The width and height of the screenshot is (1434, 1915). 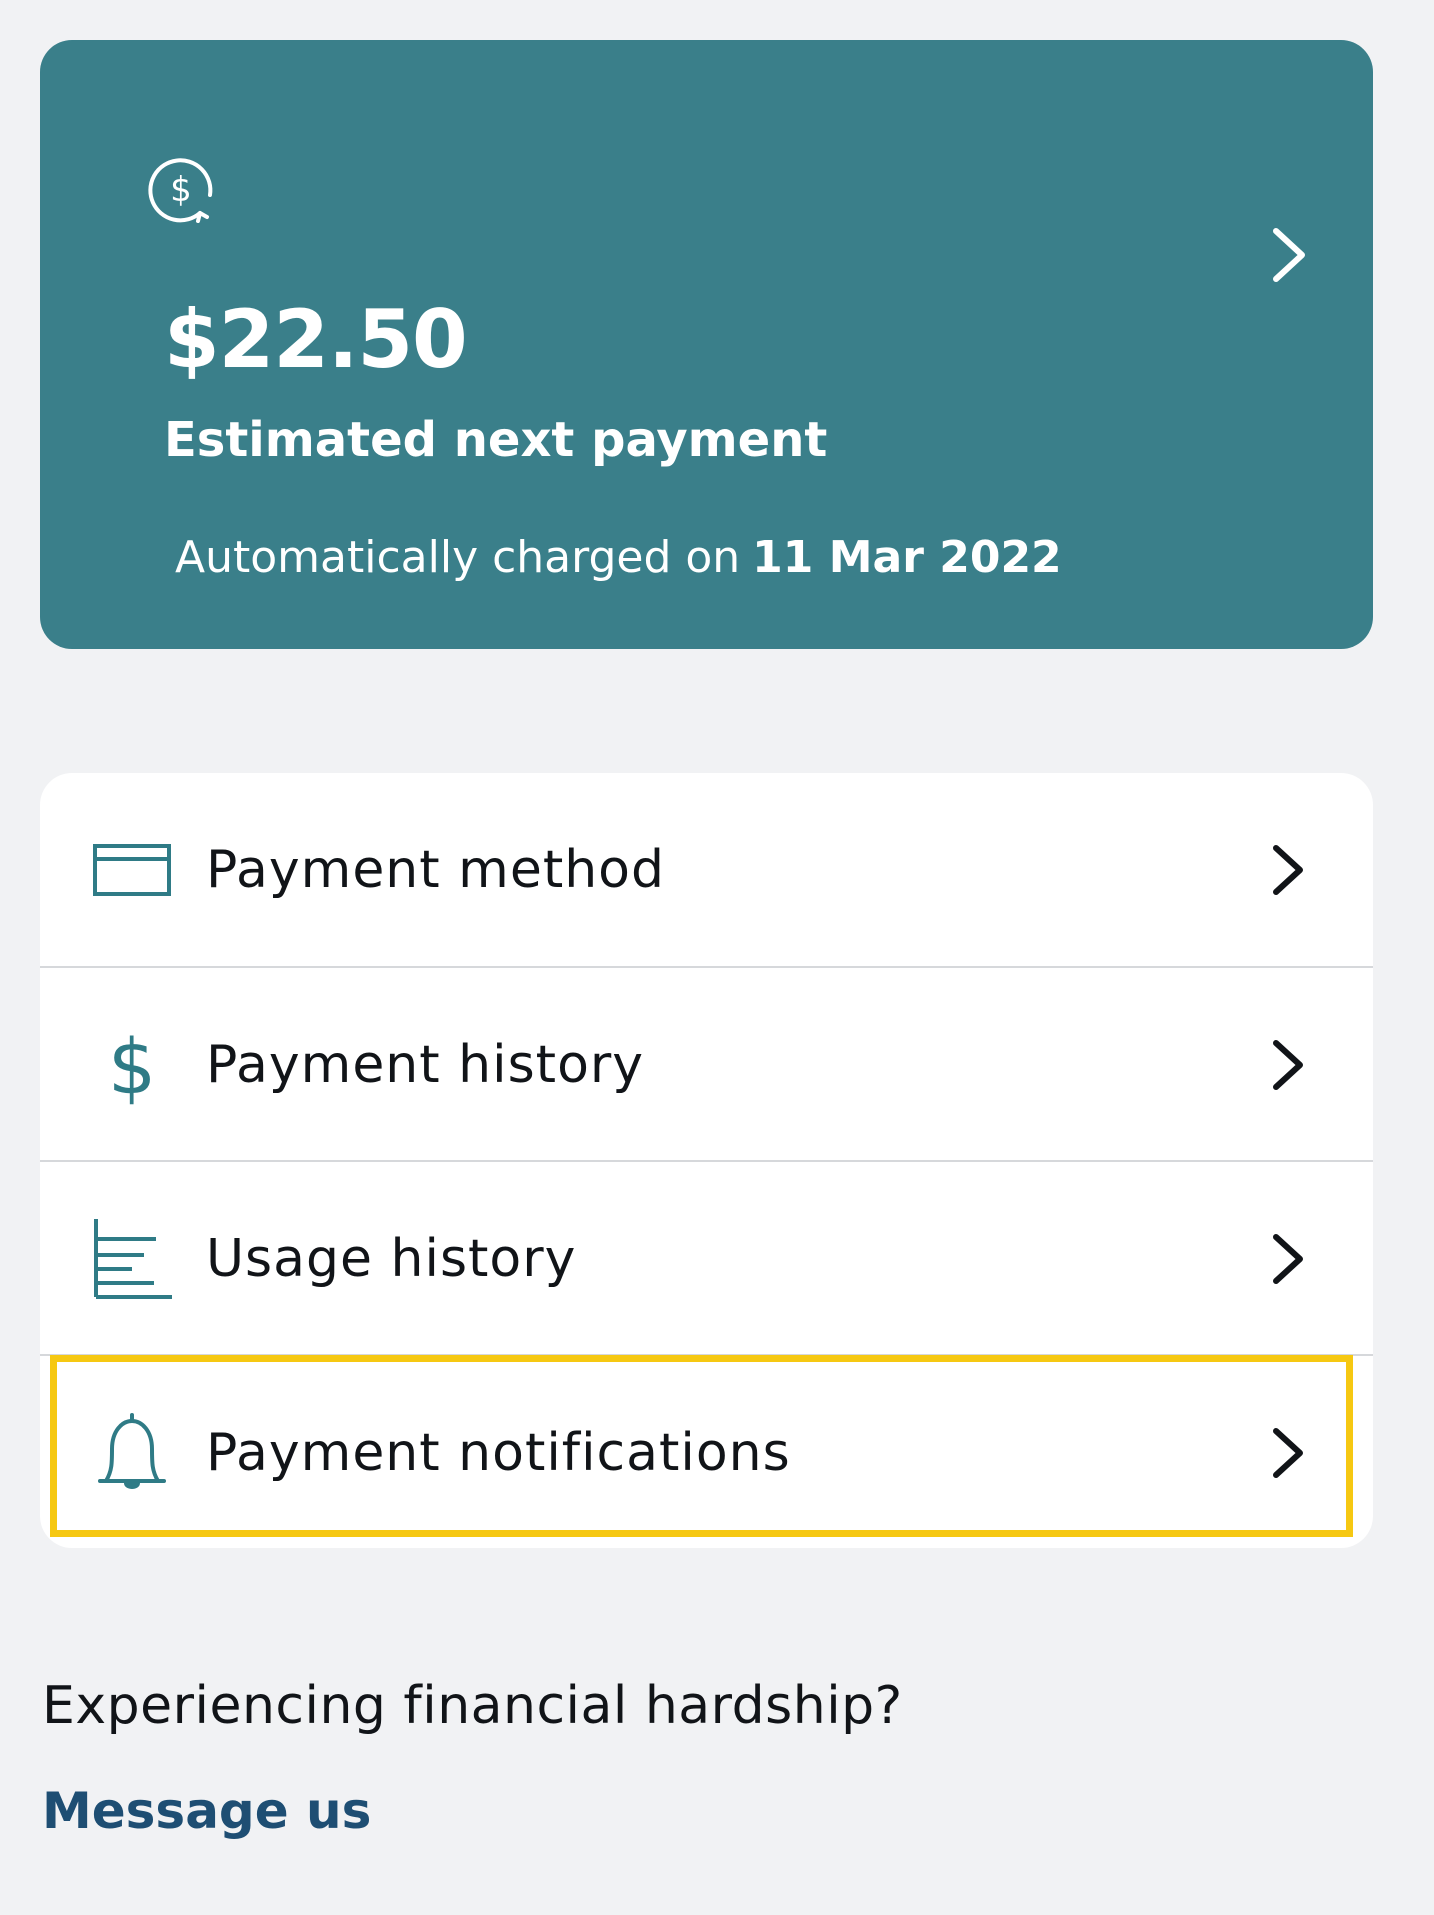 I want to click on dollar-icon: $, so click(x=132, y=1065).